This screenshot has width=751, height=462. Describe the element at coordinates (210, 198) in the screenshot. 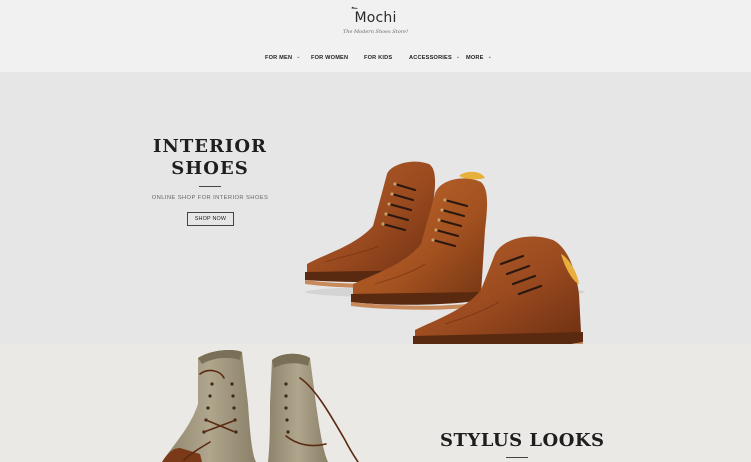

I see `hero-subtitle: ONLINE SHOP FOR INTERIOR SHOES` at that location.